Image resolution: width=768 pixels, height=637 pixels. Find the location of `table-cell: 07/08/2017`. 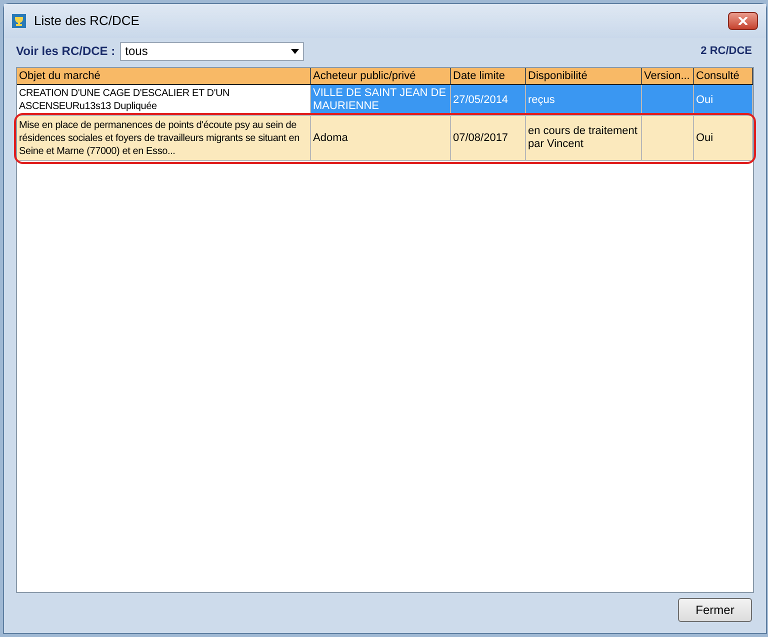

table-cell: 07/08/2017 is located at coordinates (488, 138).